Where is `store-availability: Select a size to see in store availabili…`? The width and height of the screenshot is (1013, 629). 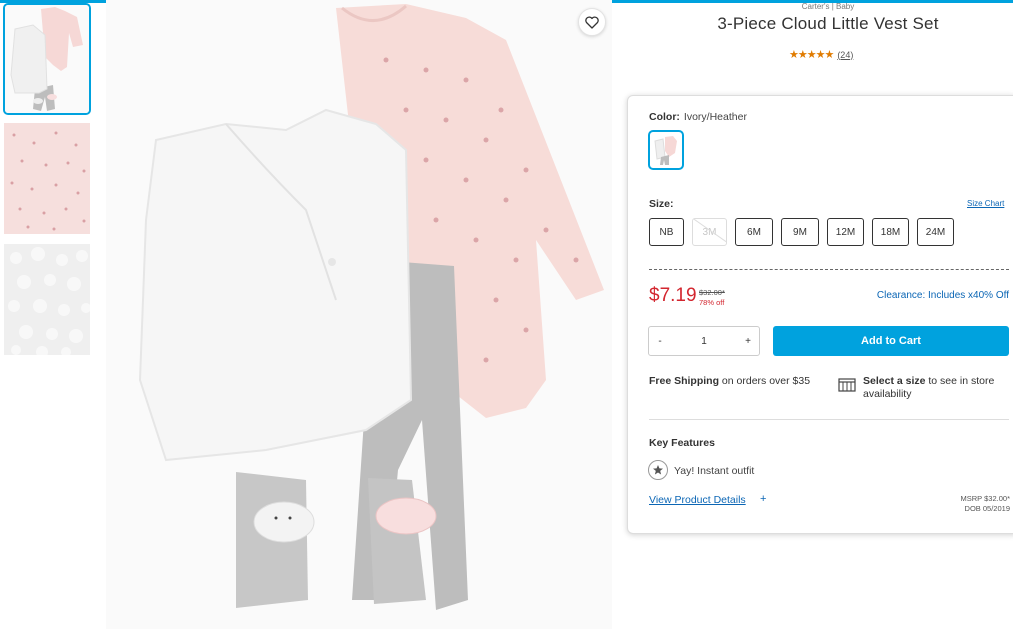 store-availability: Select a size to see in store availabili… is located at coordinates (938, 388).